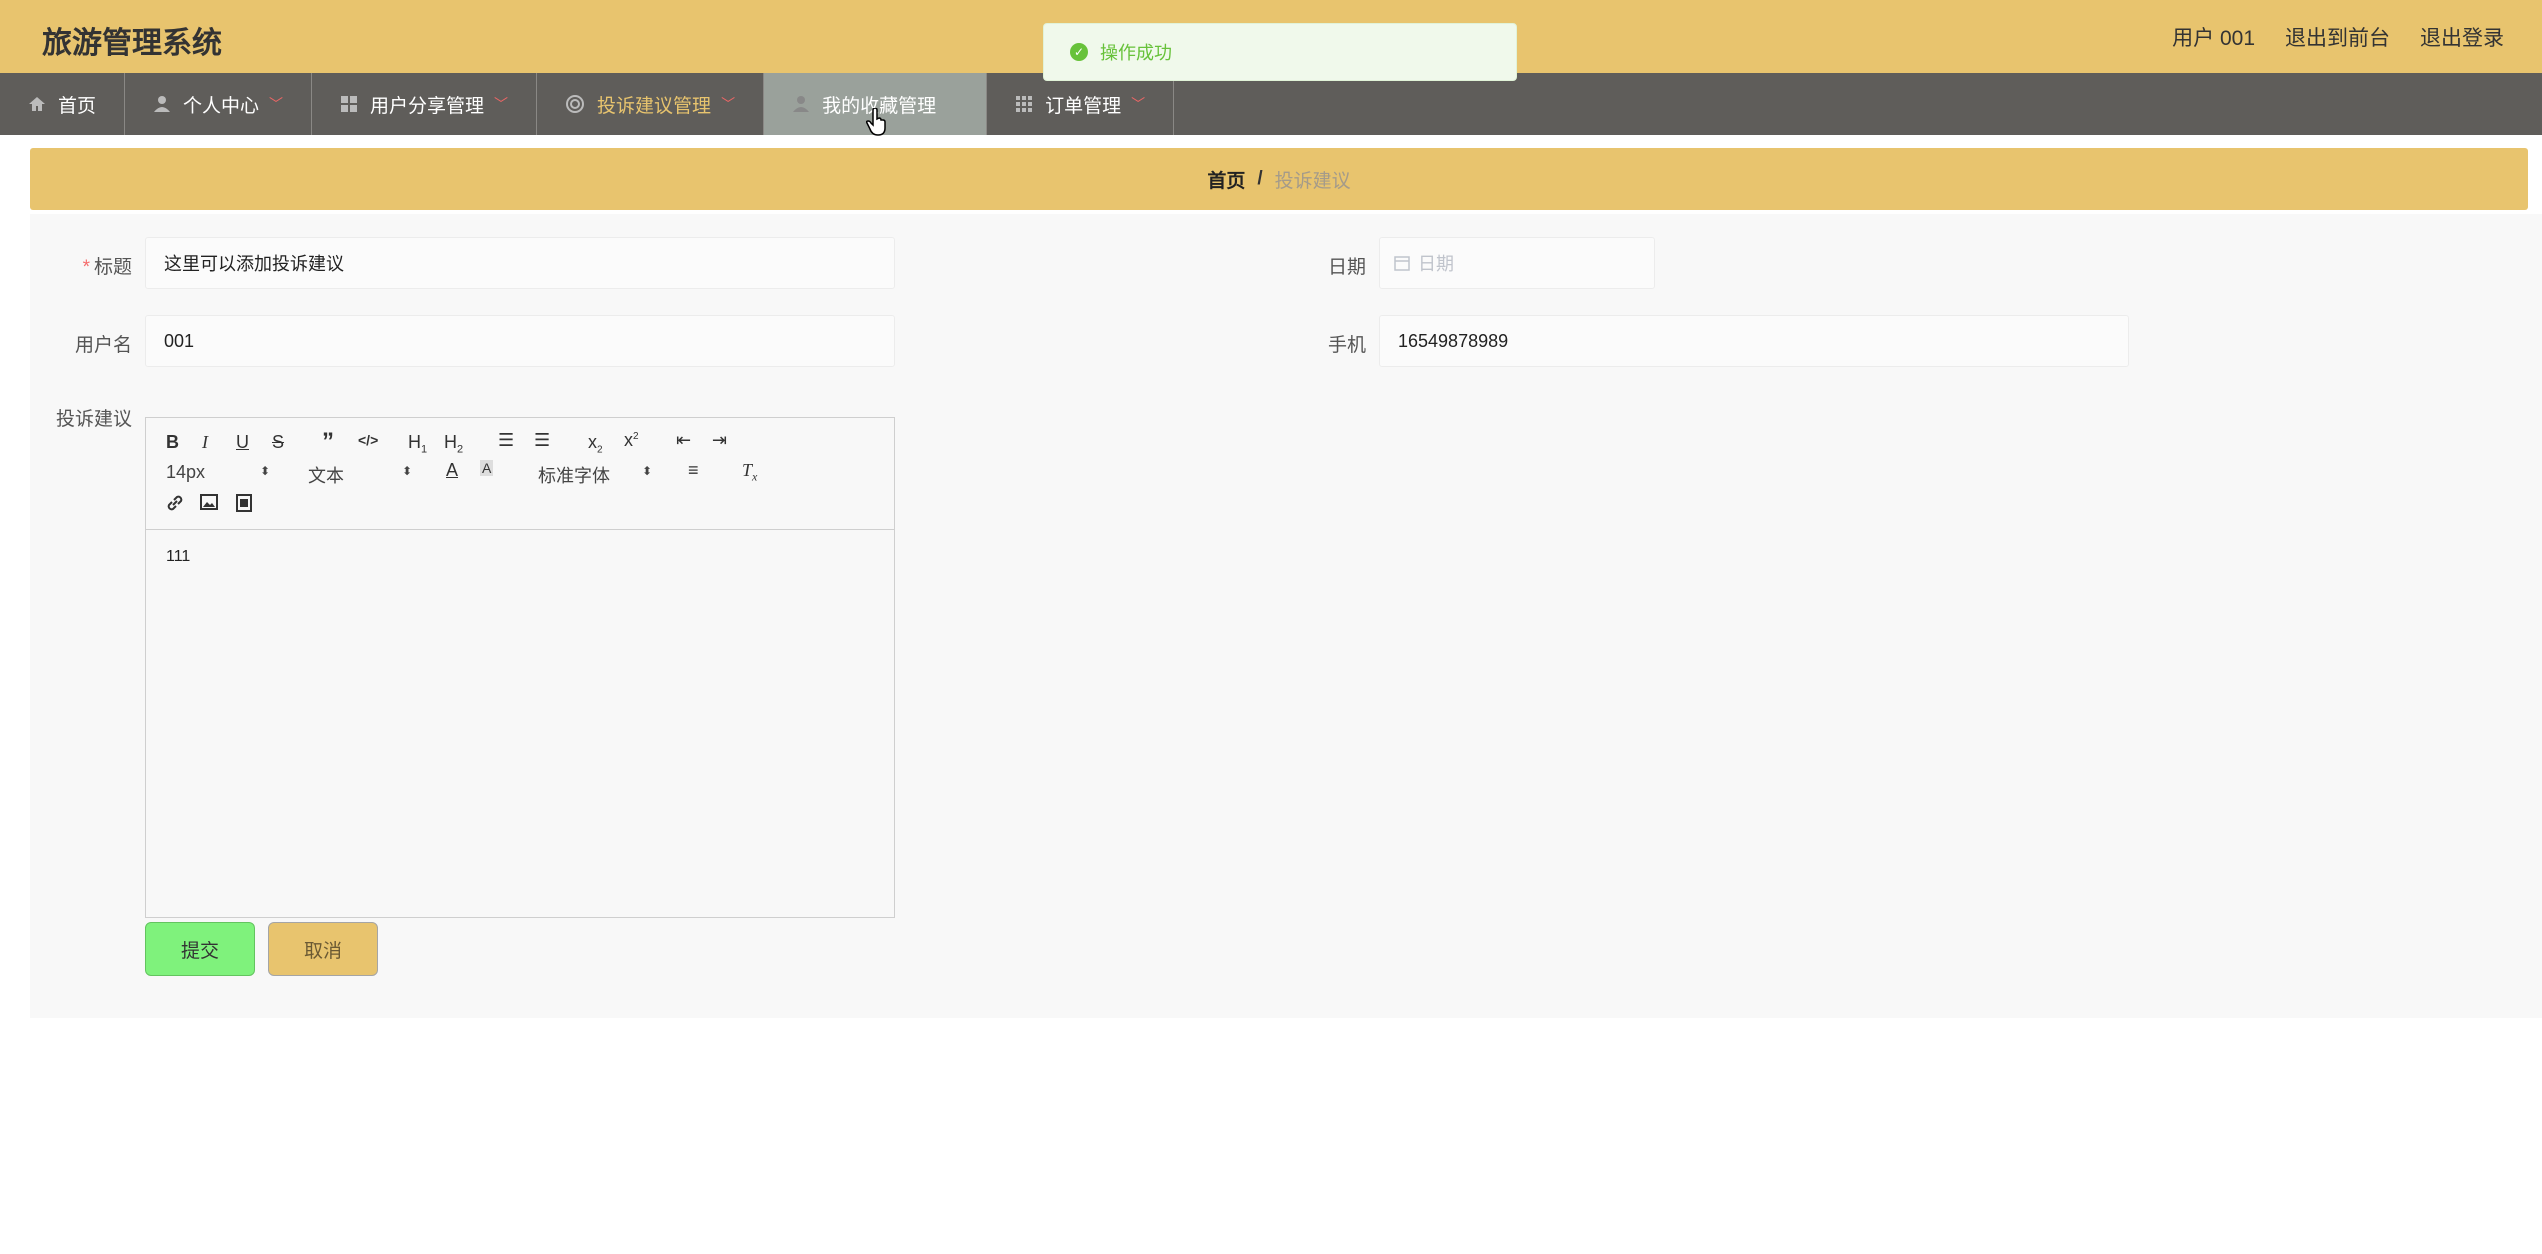 Image resolution: width=2542 pixels, height=1254 pixels. What do you see at coordinates (221, 106) in the screenshot?
I see `nav-label: 个人中心` at bounding box center [221, 106].